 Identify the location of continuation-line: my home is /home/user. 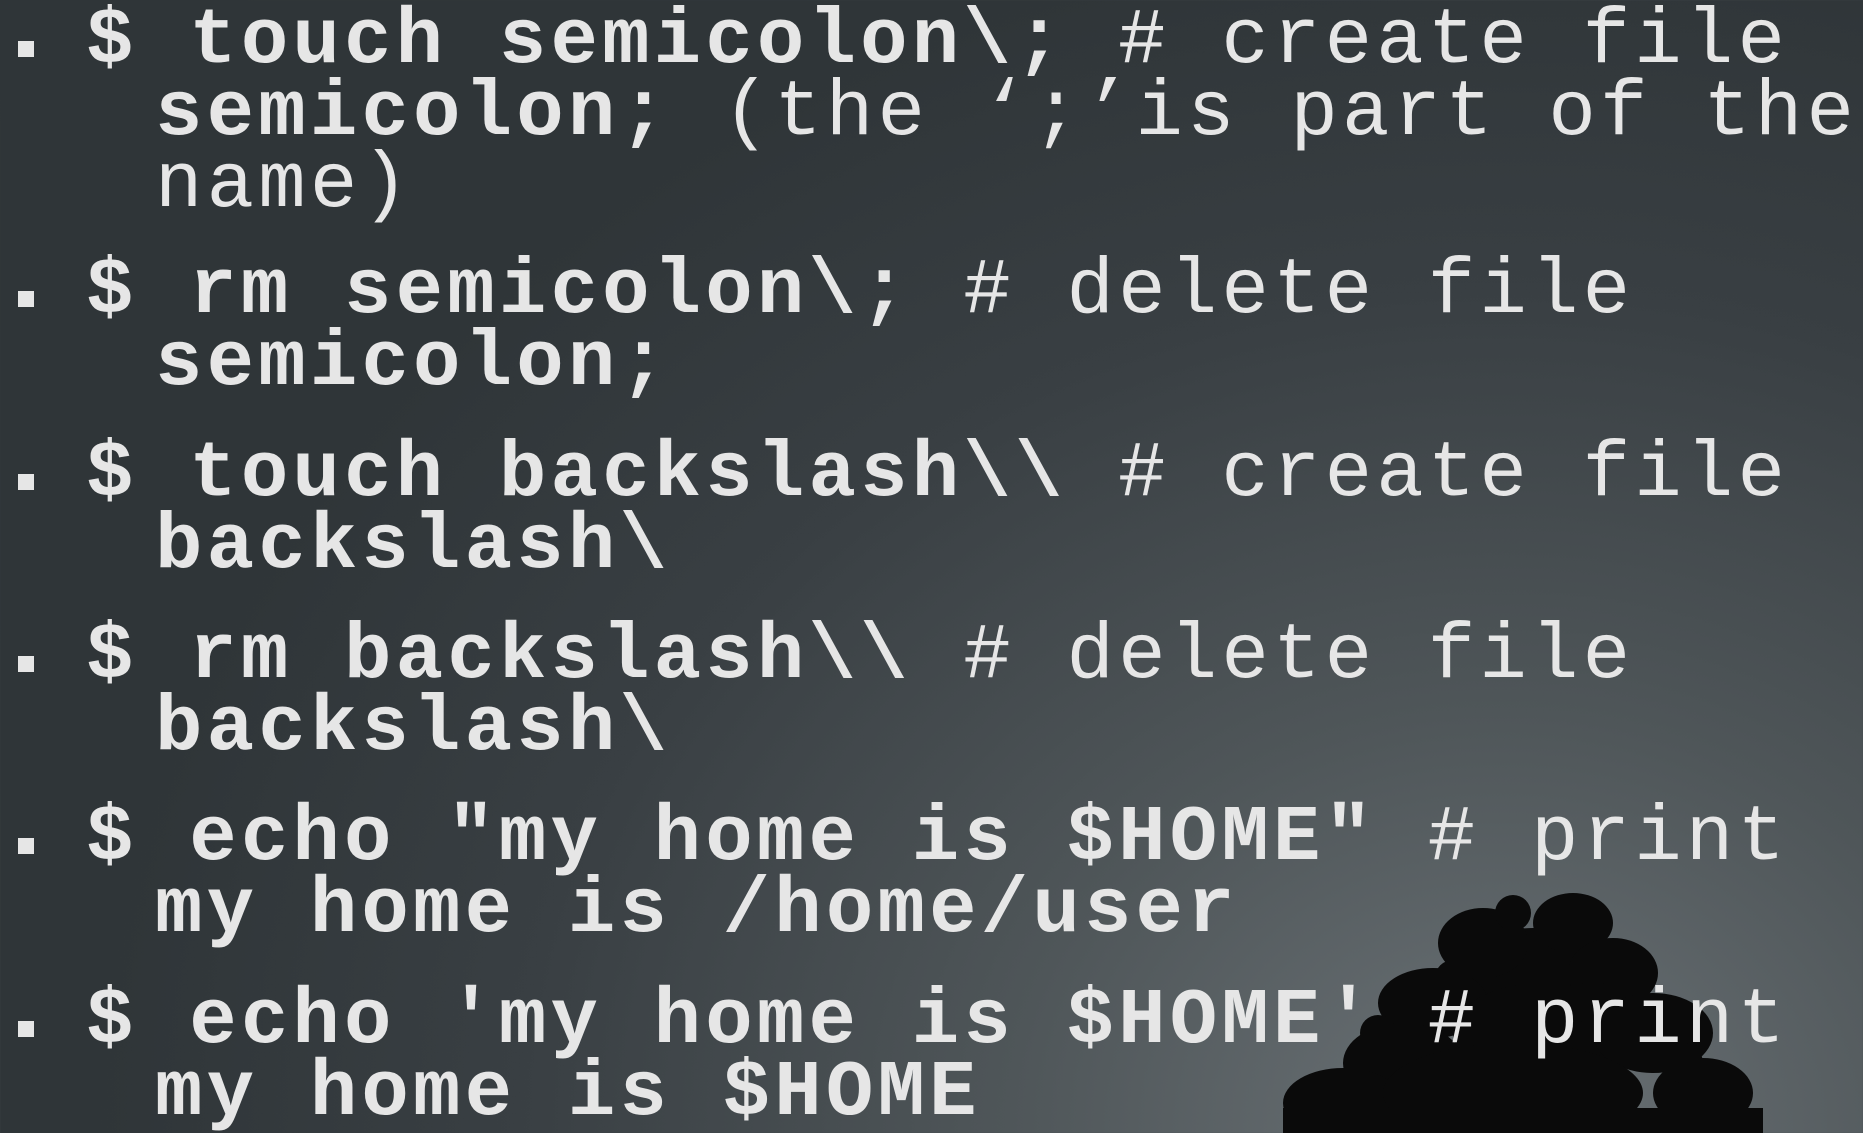
(697, 910).